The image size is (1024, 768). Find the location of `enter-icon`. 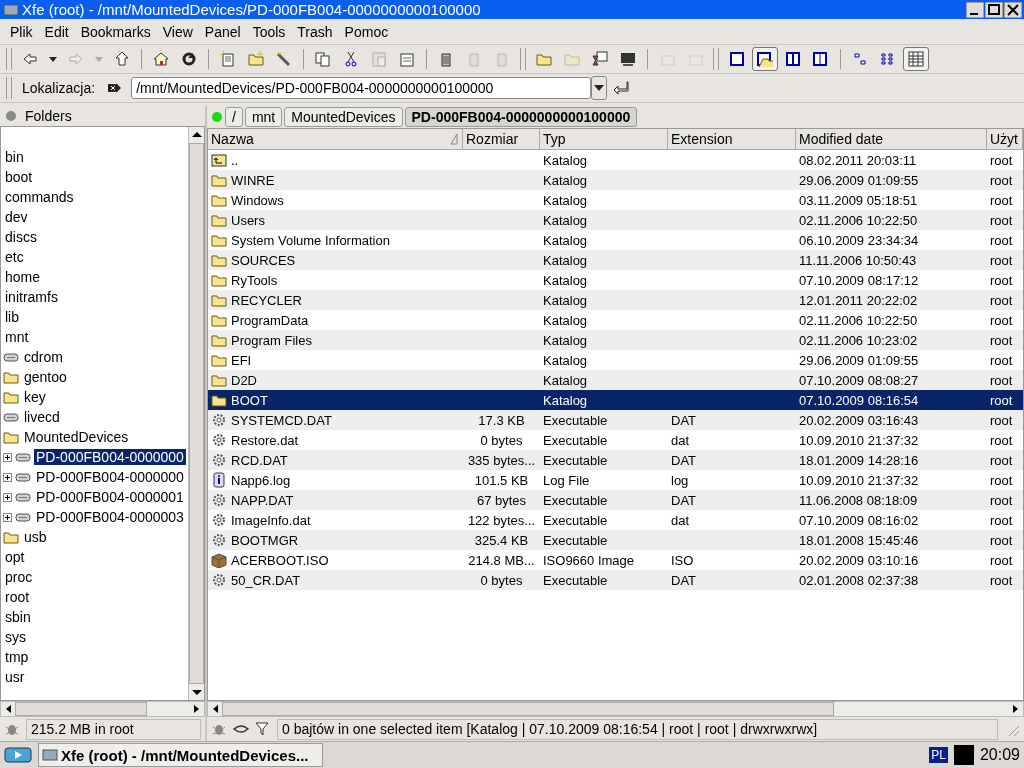

enter-icon is located at coordinates (621, 88).